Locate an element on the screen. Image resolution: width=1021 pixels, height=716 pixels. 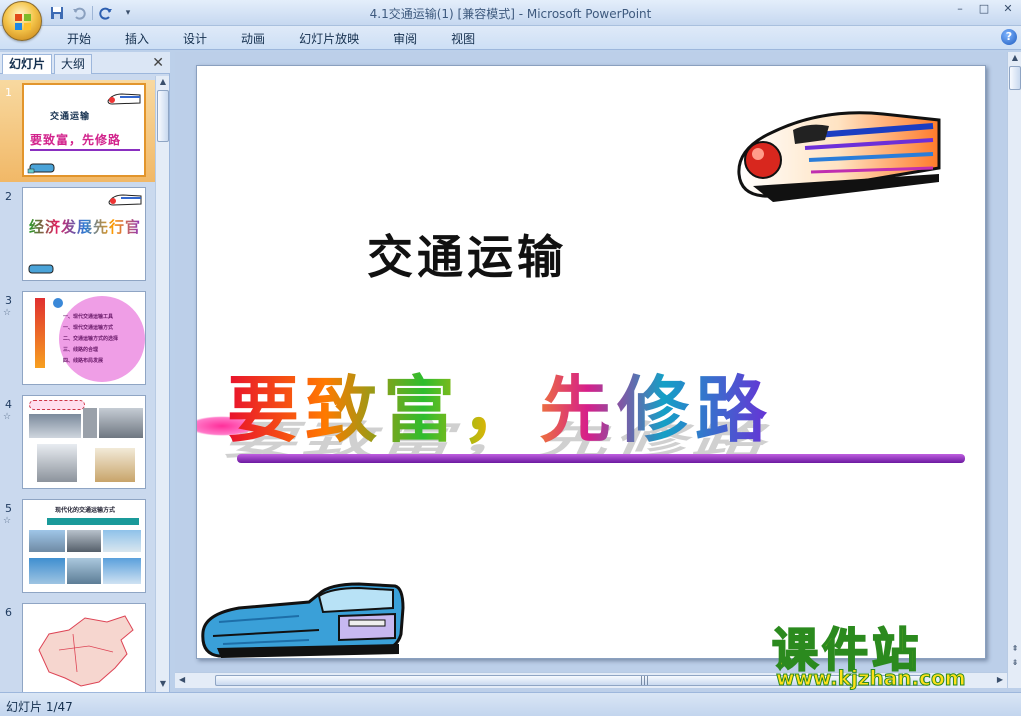
close-button: ✕ is located at coordinates (1008, 9).